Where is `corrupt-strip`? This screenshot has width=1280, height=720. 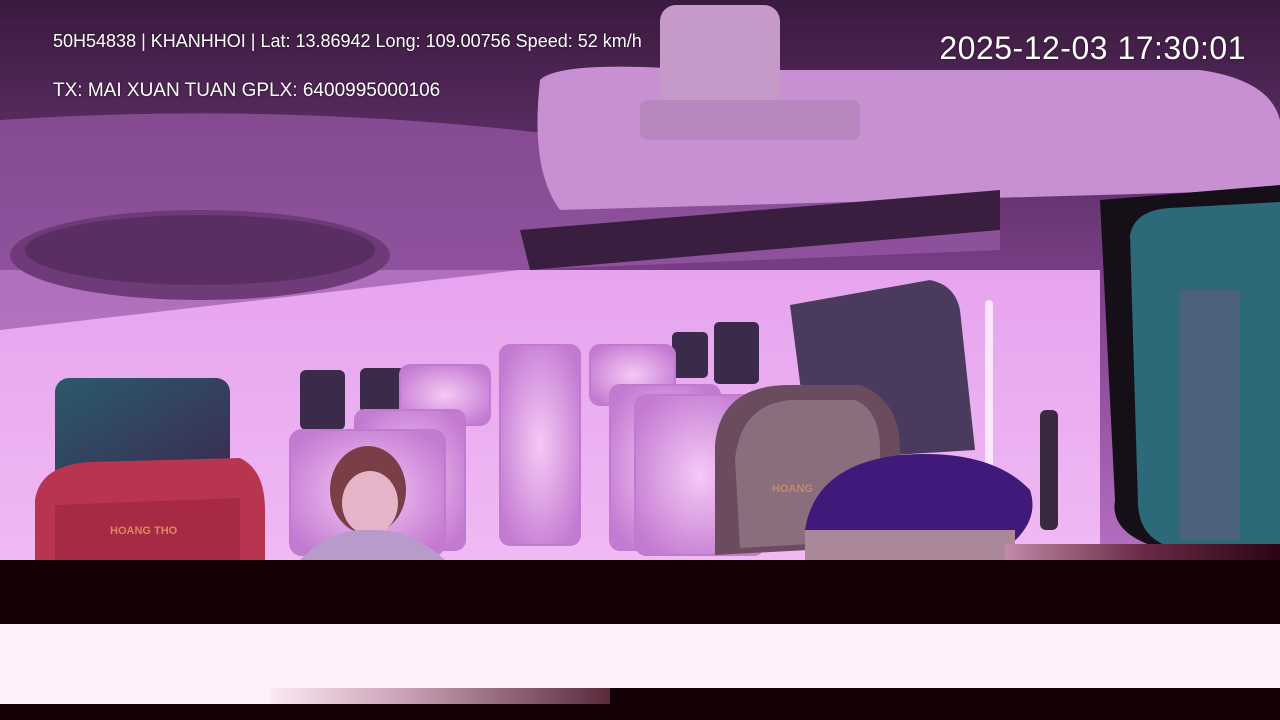
corrupt-strip is located at coordinates (1142, 552).